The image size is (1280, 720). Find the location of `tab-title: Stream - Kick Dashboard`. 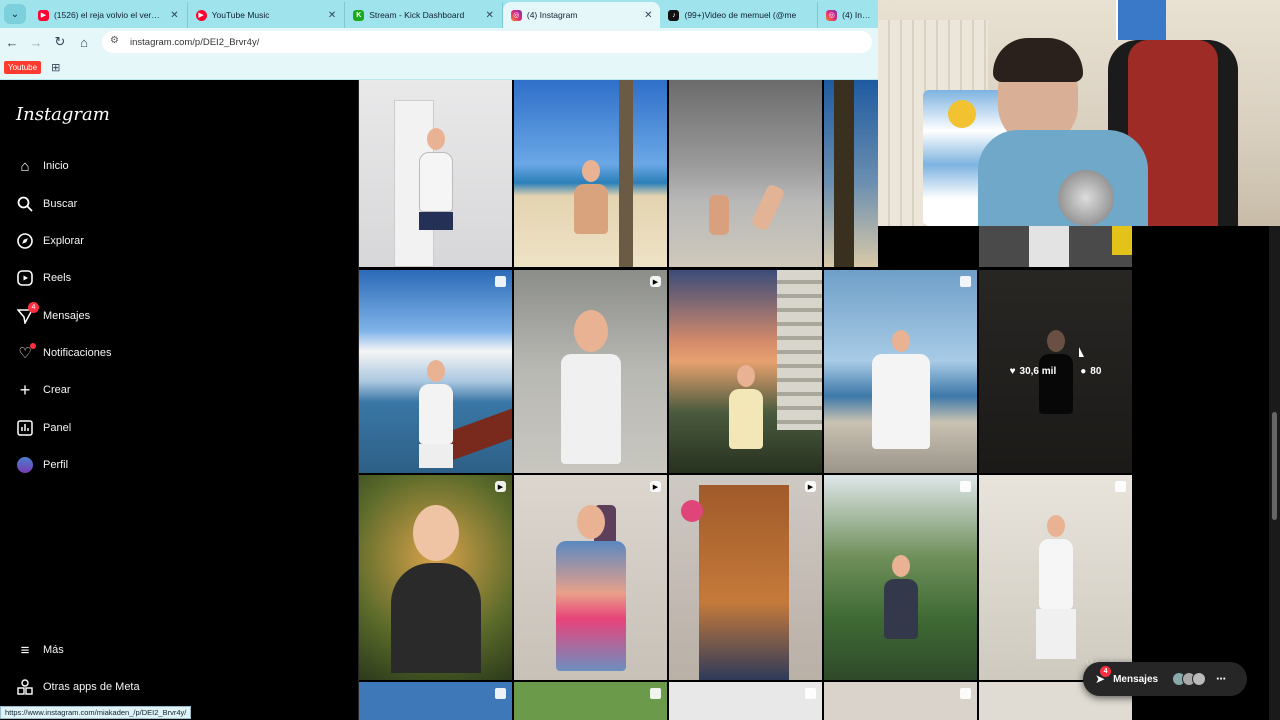

tab-title: Stream - Kick Dashboard is located at coordinates (417, 15).